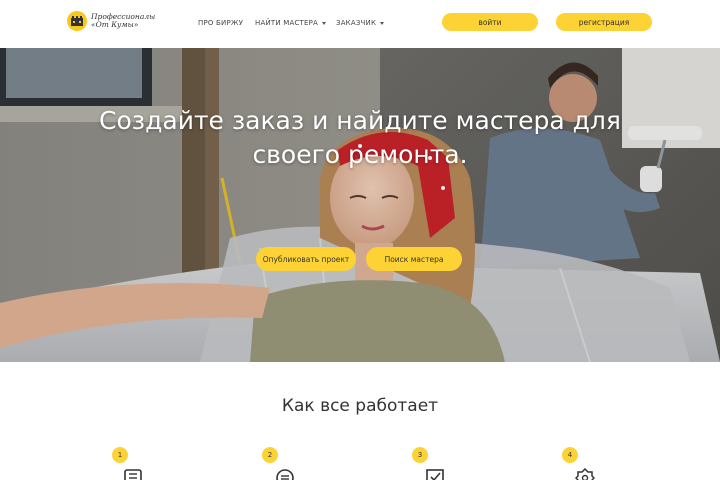  What do you see at coordinates (133, 474) in the screenshot?
I see `document-icon` at bounding box center [133, 474].